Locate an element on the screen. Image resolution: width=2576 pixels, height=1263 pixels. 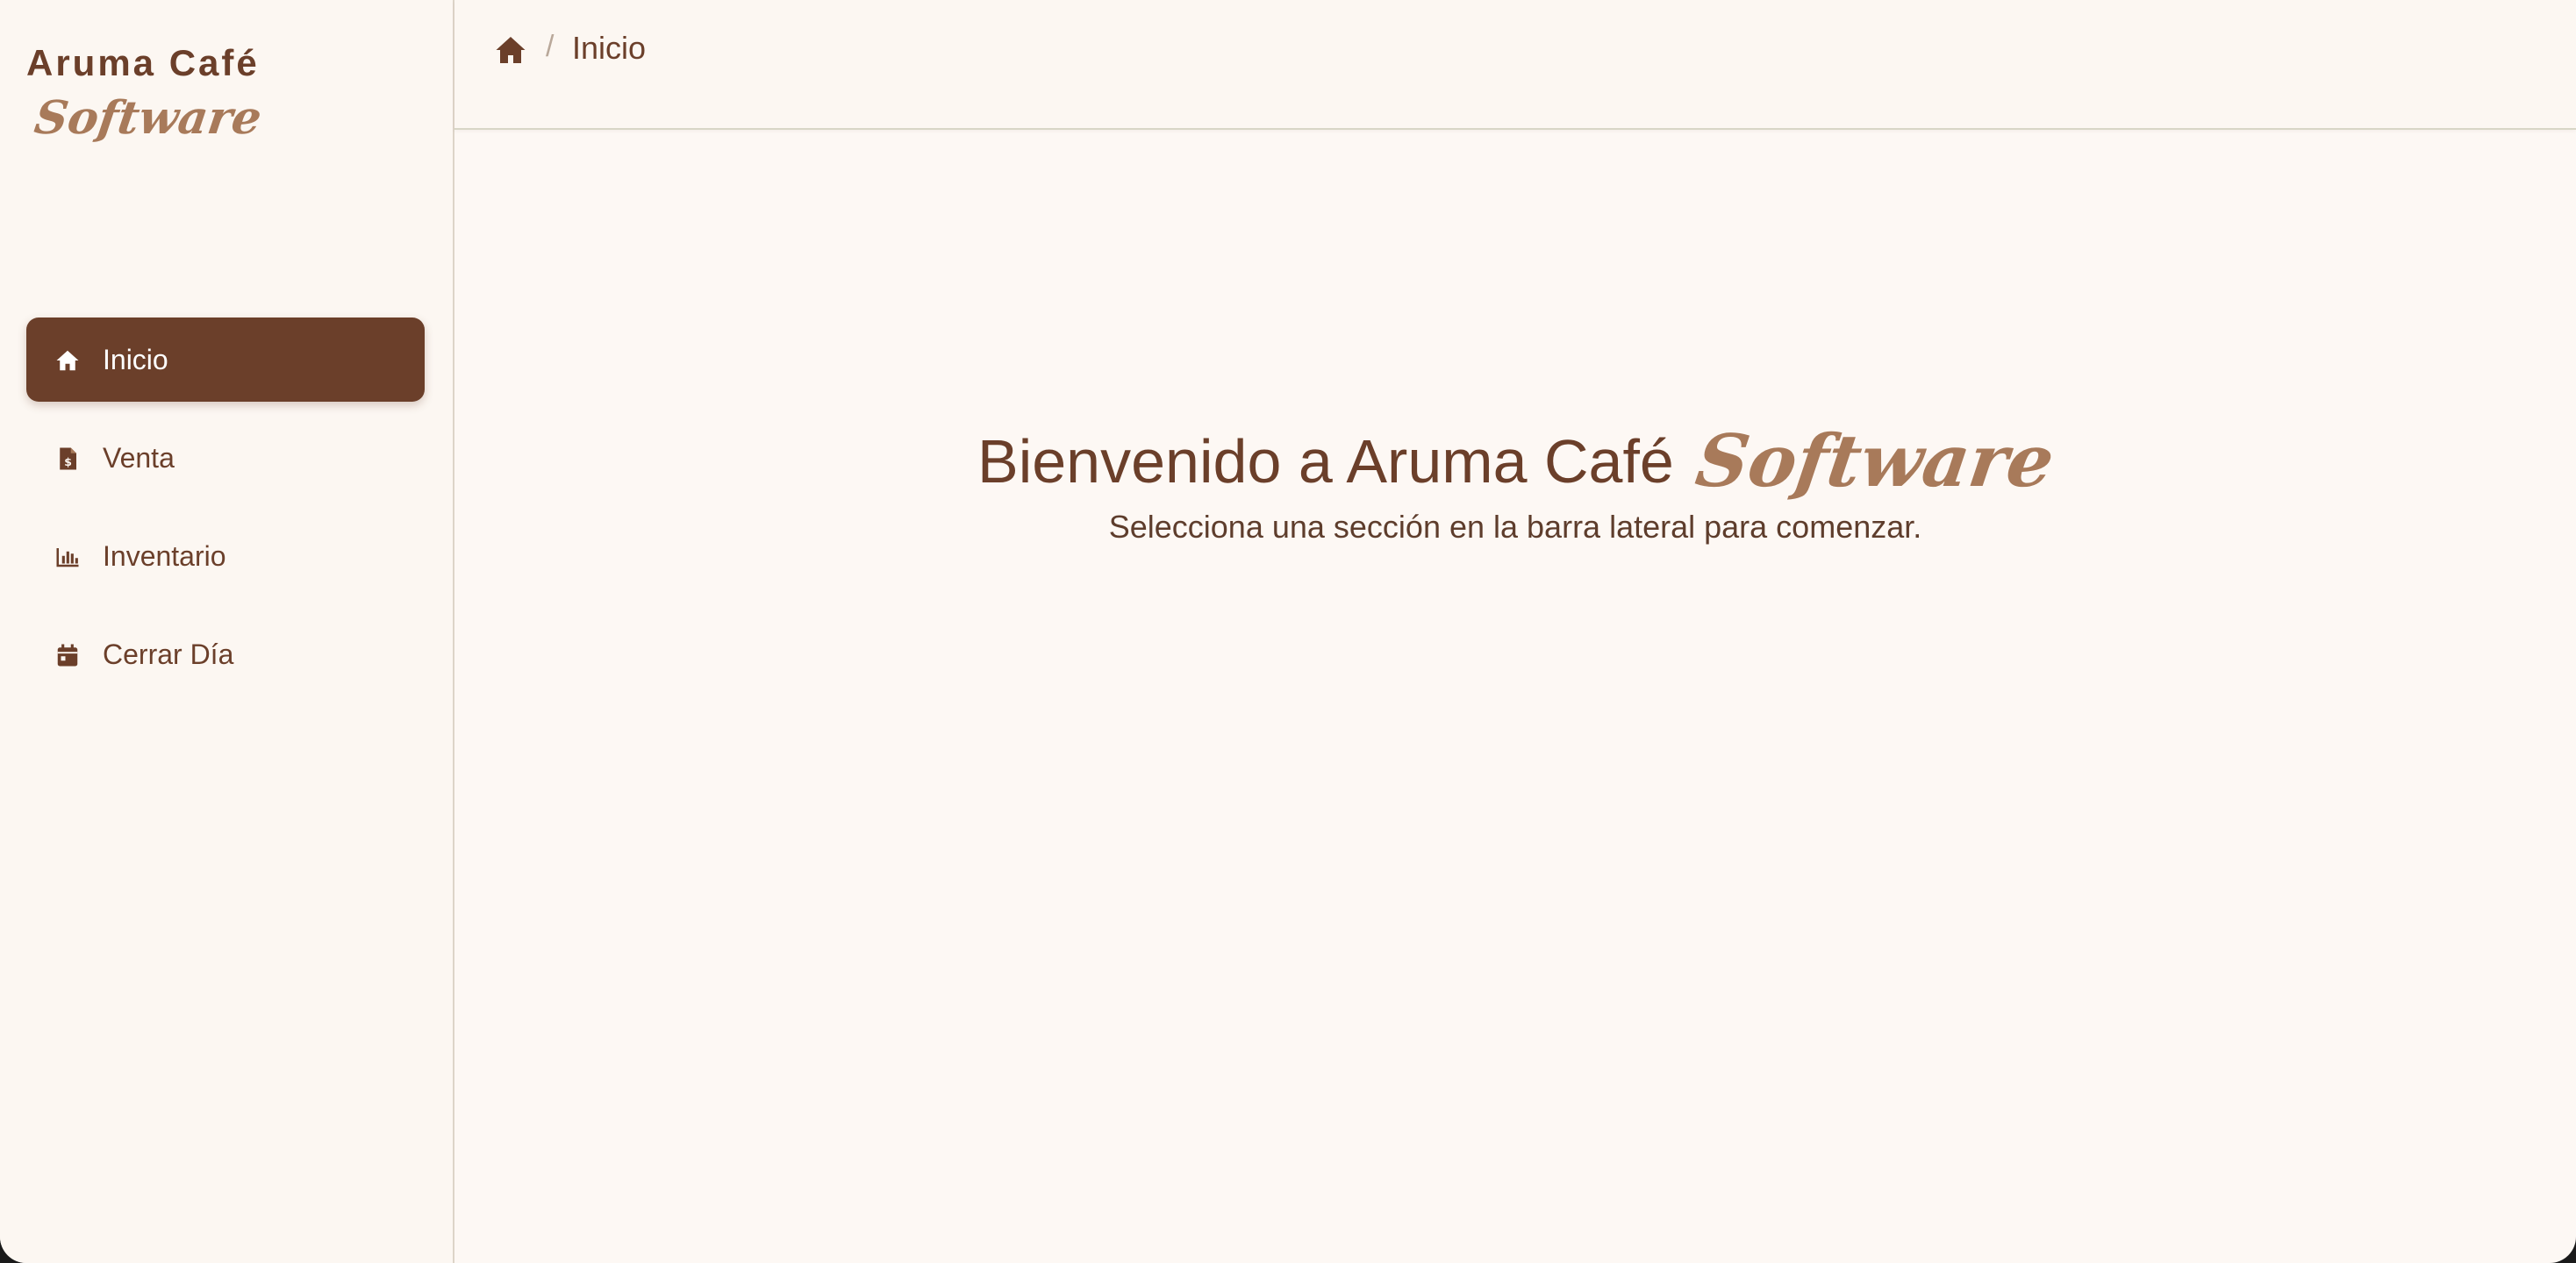
receipt-icon: $ is located at coordinates (68, 458).